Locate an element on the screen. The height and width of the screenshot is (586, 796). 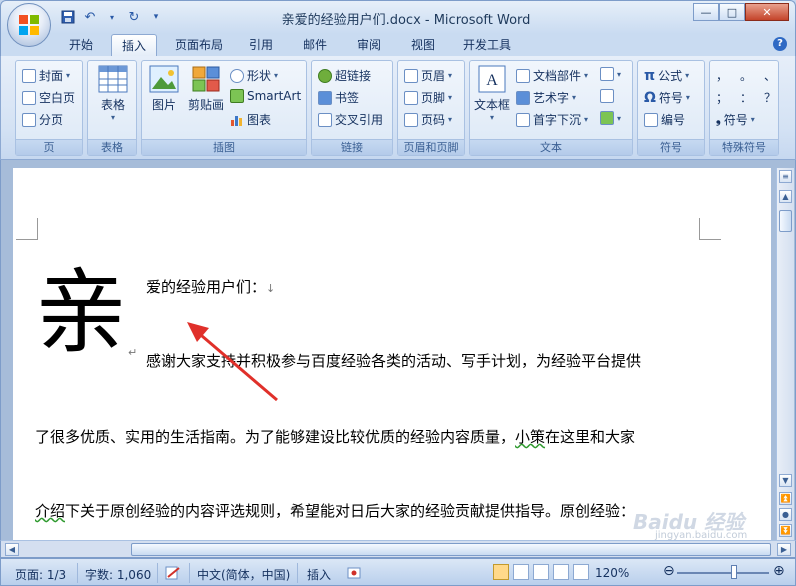
scroll-right-icon: ▶ is located at coordinates (784, 549).